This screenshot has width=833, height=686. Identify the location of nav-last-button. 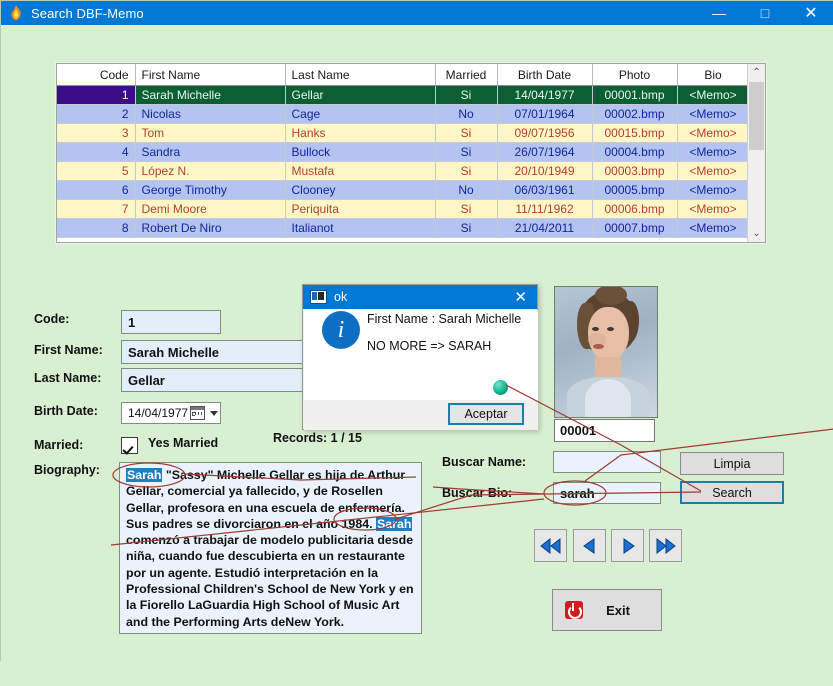
(665, 545).